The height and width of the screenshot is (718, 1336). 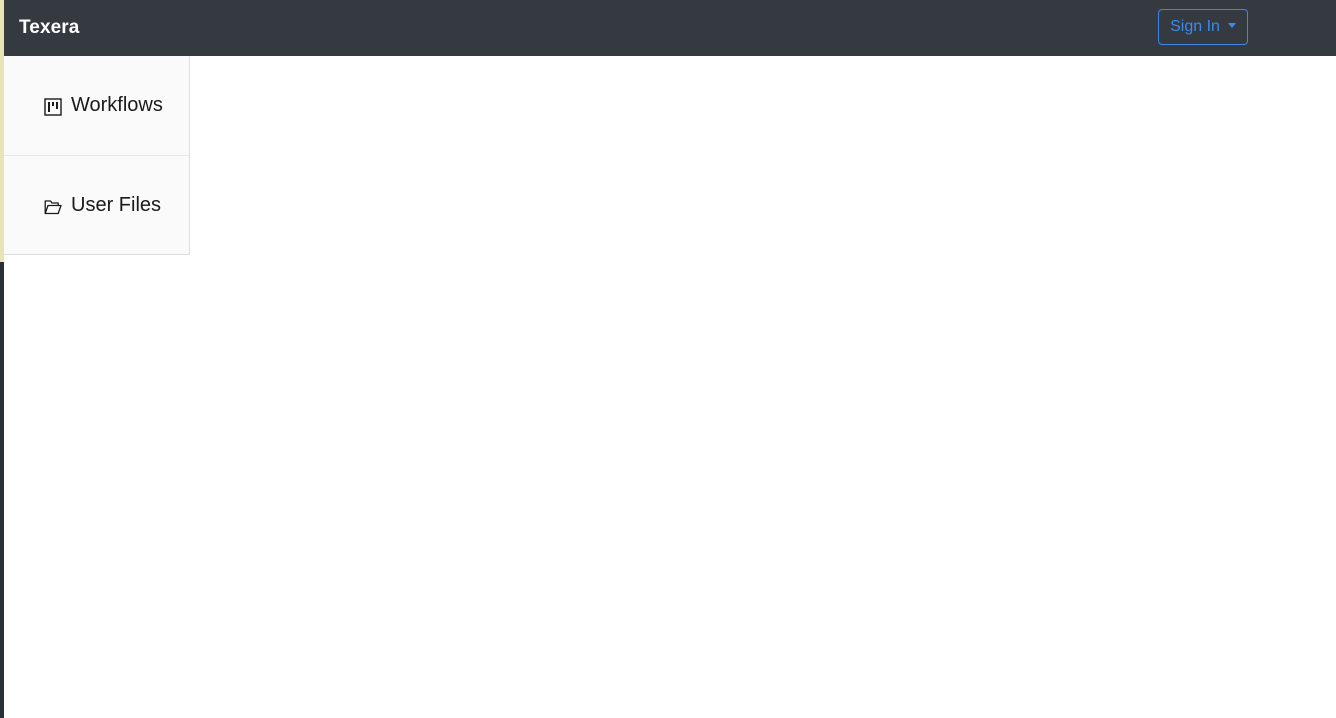 I want to click on top-navbar: Texera Sign In, so click(x=670, y=28).